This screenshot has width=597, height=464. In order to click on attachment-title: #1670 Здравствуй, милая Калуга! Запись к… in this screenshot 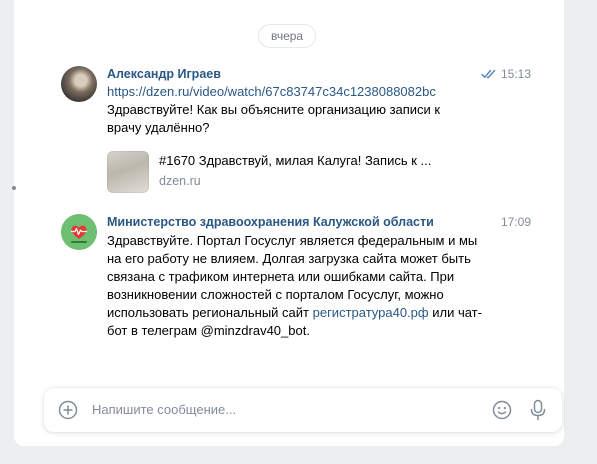, I will do `click(295, 160)`.